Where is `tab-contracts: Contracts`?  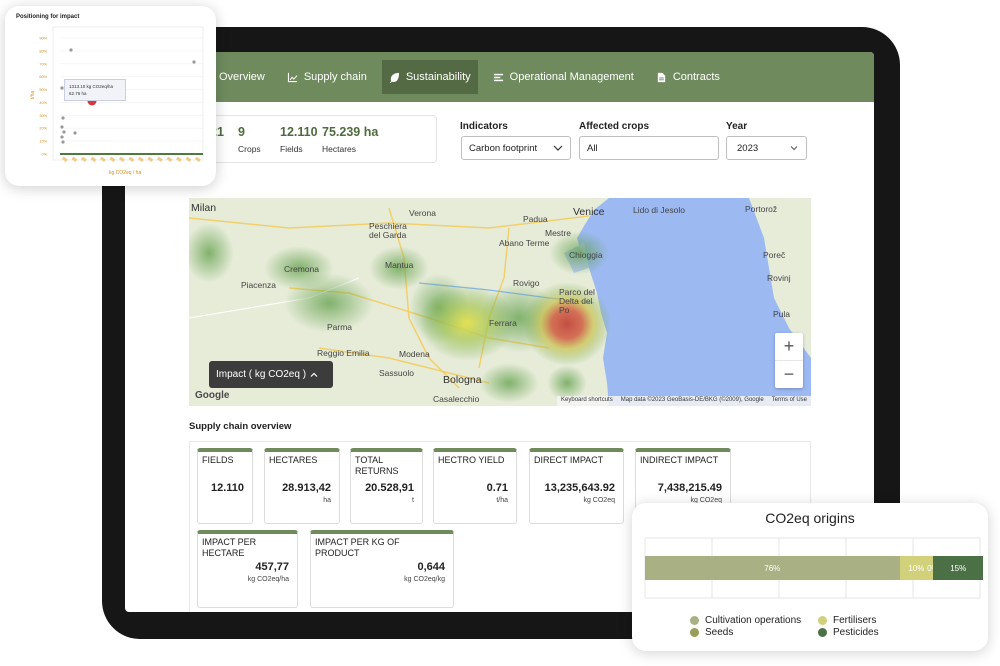 tab-contracts: Contracts is located at coordinates (688, 77).